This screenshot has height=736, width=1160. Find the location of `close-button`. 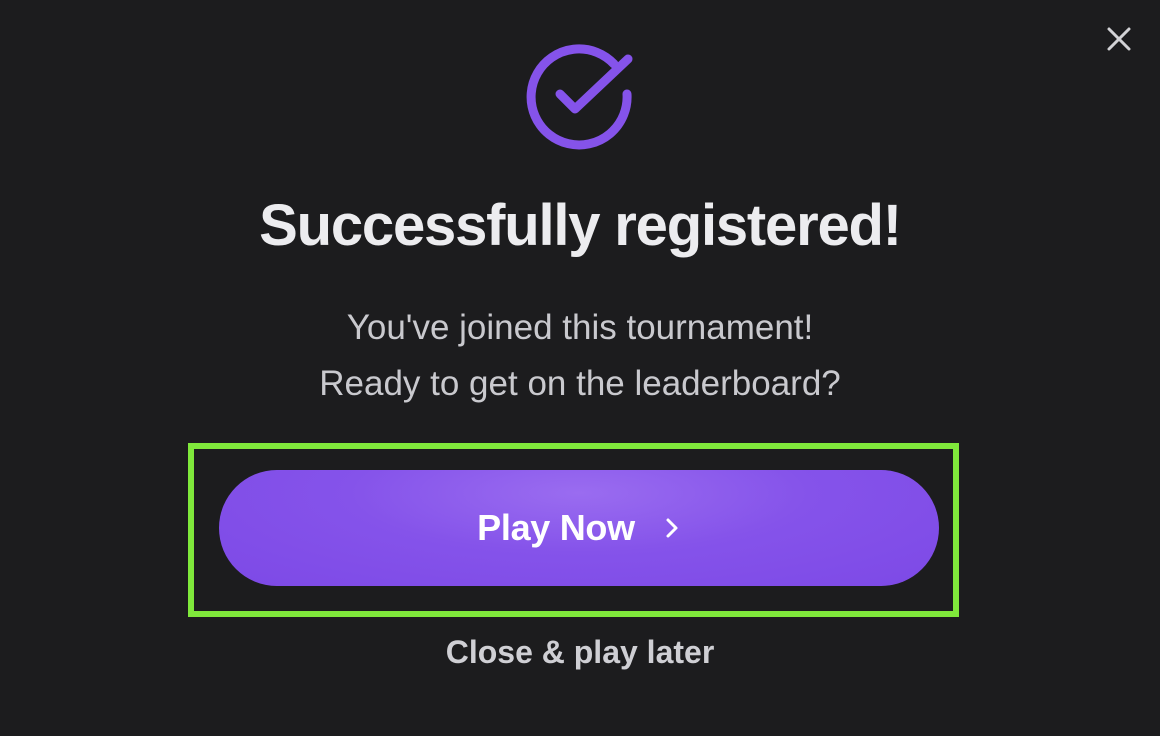

close-button is located at coordinates (1119, 39).